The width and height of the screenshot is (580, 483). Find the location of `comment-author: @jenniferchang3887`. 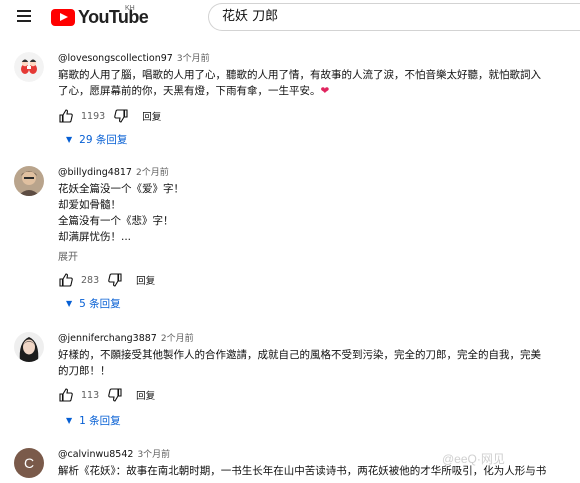

comment-author: @jenniferchang3887 is located at coordinates (107, 338).